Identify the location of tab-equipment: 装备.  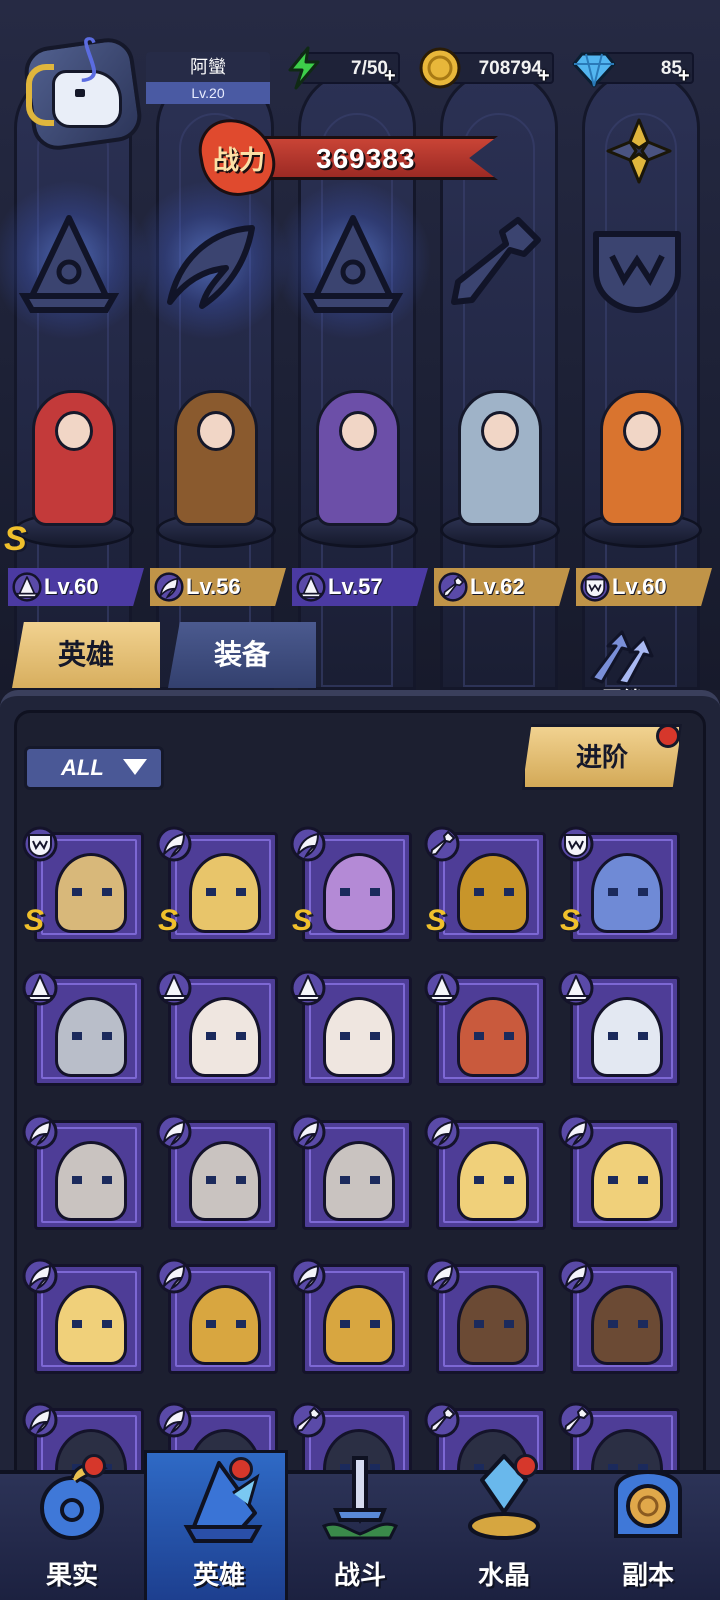
(242, 655).